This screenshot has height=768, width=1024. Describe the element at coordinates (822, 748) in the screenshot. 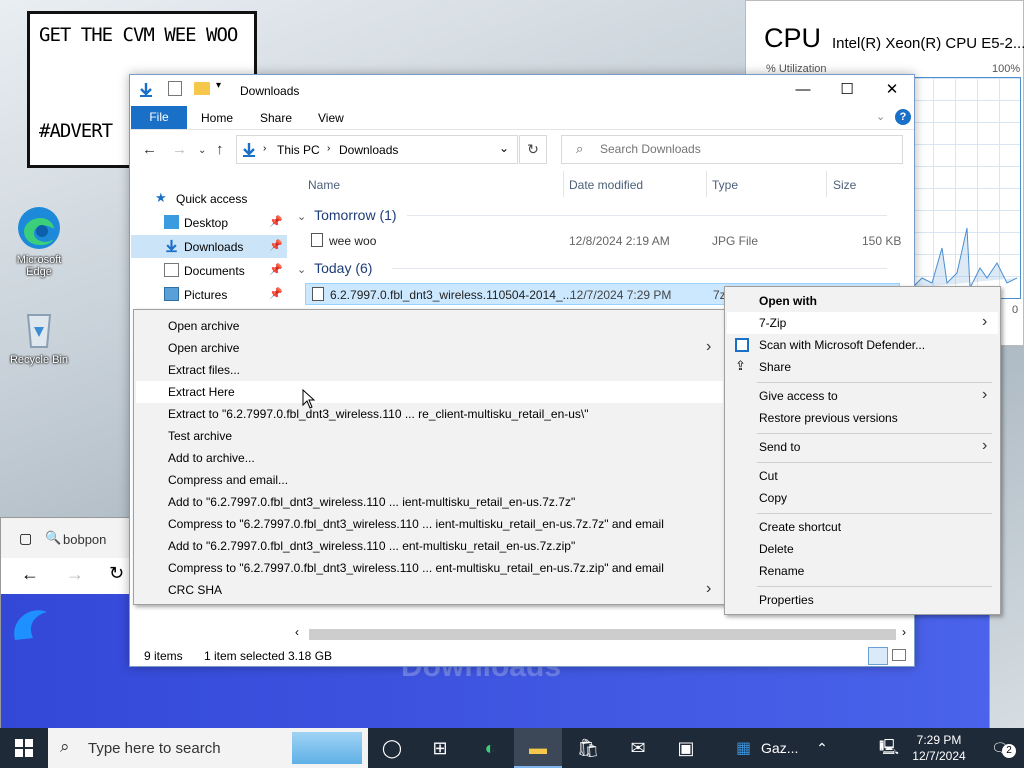

I see `show-hidden-icons-button: ⌃` at that location.